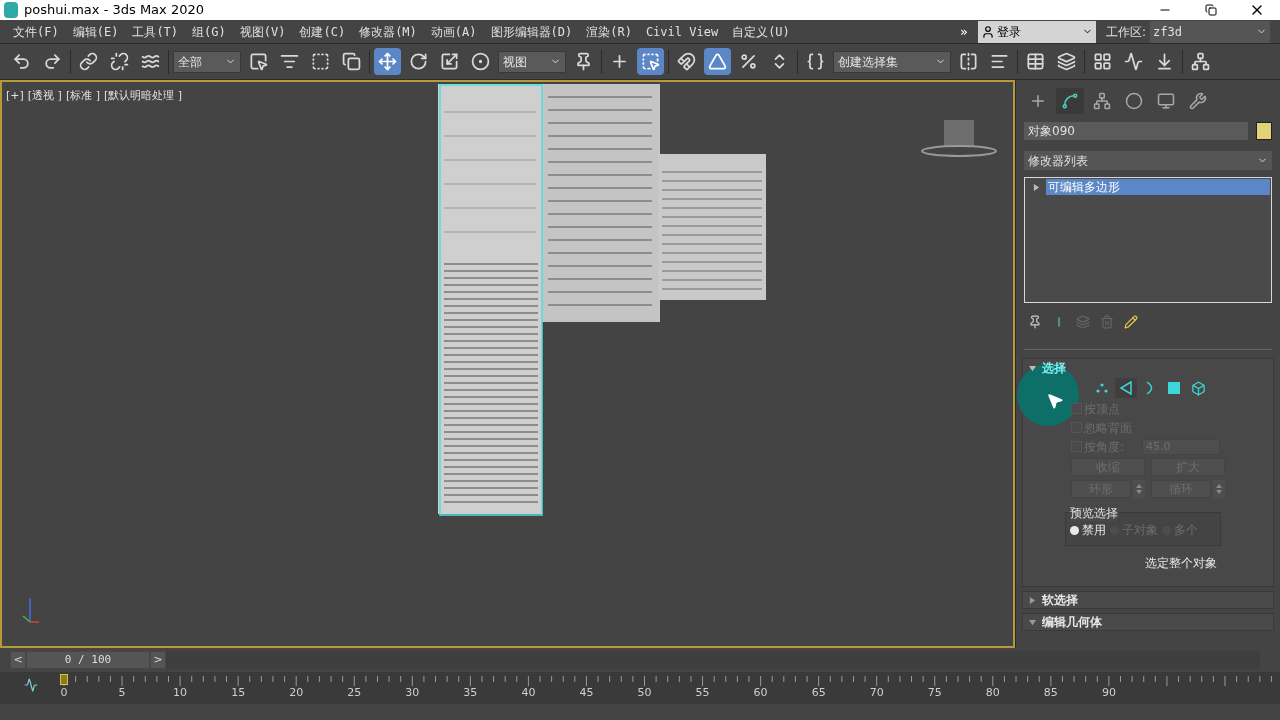 This screenshot has height=720, width=1280. I want to click on menu-item: 修改器(M), so click(388, 31).